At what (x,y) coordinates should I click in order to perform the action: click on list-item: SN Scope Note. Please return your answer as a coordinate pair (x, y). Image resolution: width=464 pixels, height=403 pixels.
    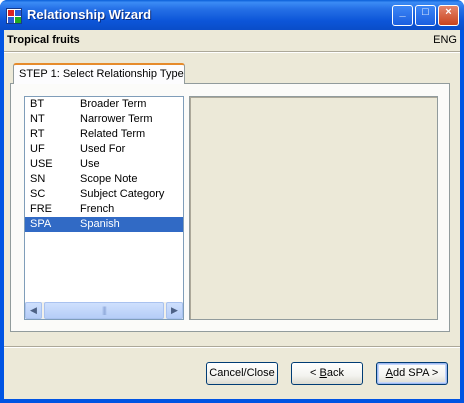
    Looking at the image, I should click on (104, 179).